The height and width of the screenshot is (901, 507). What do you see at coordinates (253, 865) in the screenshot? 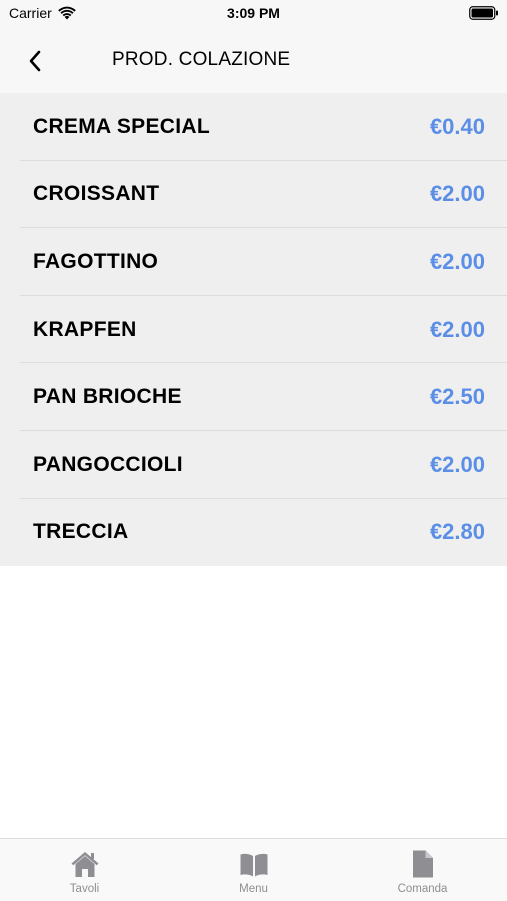
I see `book-icon` at bounding box center [253, 865].